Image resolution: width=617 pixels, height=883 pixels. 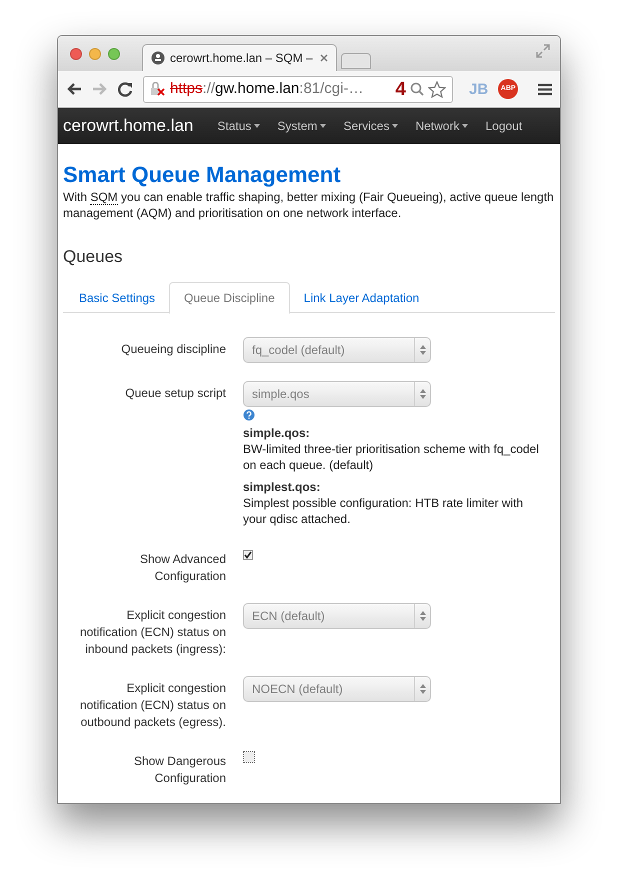 I want to click on page-description: With SQM you can enable traffic shaping, better mixing (Fair Queueing), active queue length management (AQM) and prioritisation on one network interface., so click(x=309, y=205).